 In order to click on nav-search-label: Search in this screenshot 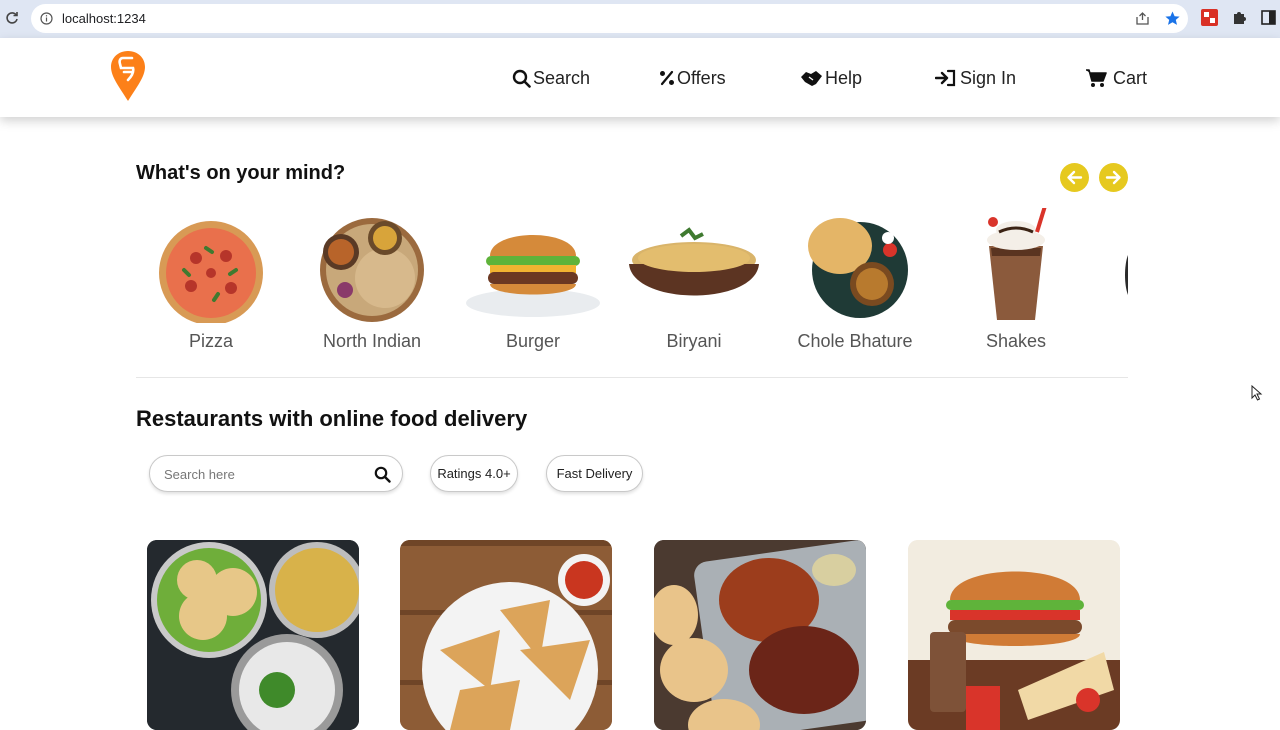, I will do `click(562, 77)`.